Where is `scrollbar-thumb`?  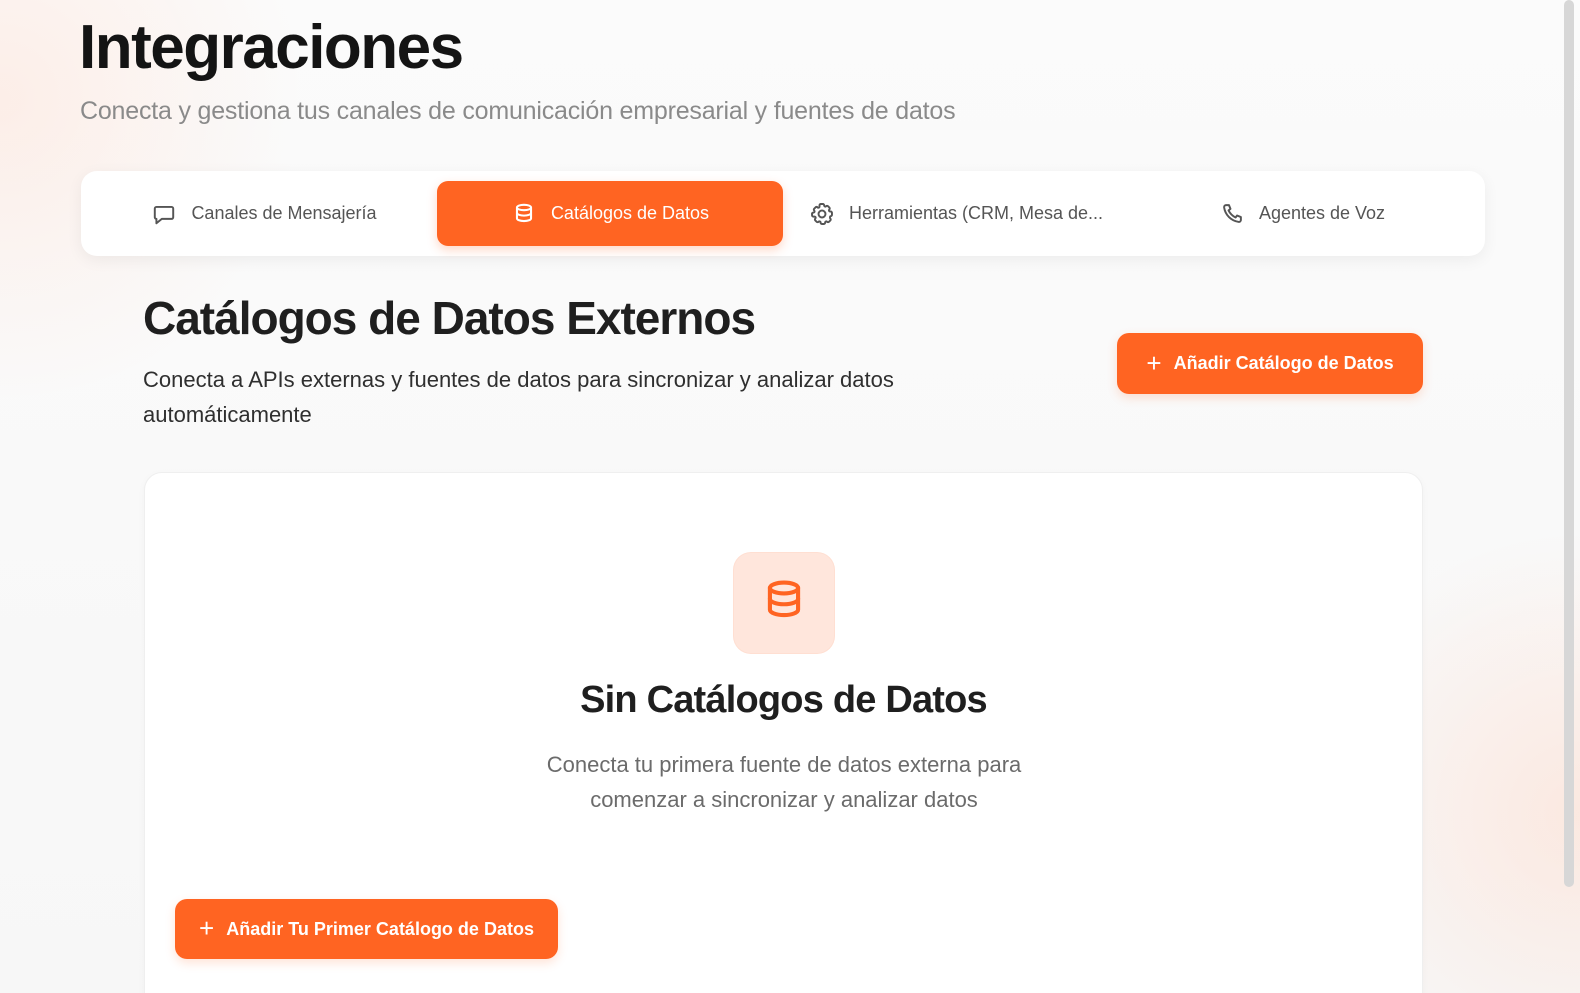
scrollbar-thumb is located at coordinates (1569, 443).